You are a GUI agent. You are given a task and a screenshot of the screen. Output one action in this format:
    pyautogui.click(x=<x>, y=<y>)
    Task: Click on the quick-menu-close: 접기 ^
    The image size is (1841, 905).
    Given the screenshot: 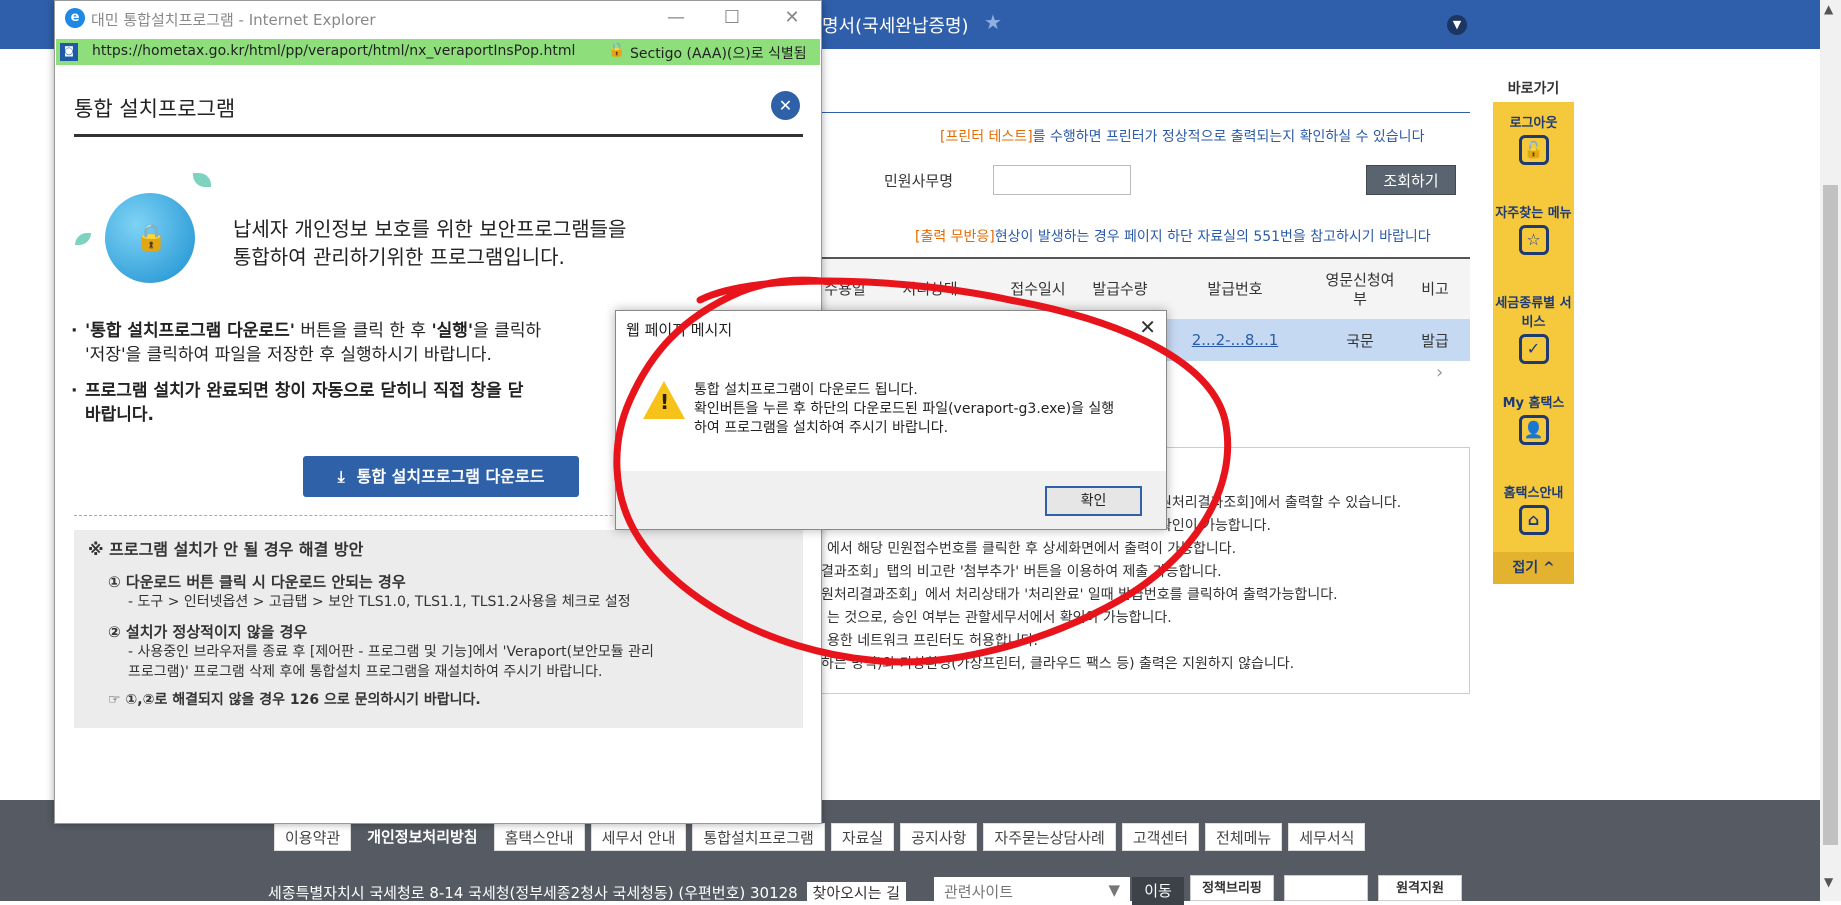 What is the action you would take?
    pyautogui.click(x=1533, y=568)
    